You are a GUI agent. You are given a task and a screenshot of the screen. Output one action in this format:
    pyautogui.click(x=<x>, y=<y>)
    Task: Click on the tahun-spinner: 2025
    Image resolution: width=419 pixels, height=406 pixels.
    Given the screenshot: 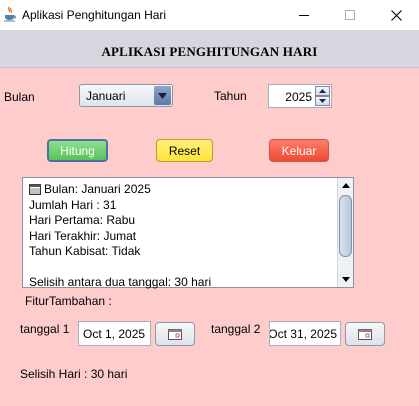 What is the action you would take?
    pyautogui.click(x=300, y=96)
    